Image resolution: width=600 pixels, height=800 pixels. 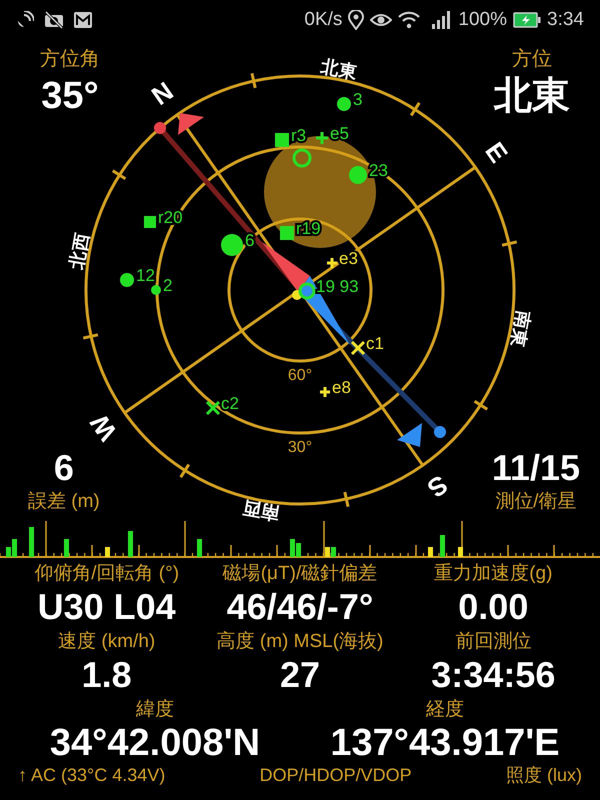 What do you see at coordinates (493, 607) in the screenshot?
I see `reading-value: 0.00` at bounding box center [493, 607].